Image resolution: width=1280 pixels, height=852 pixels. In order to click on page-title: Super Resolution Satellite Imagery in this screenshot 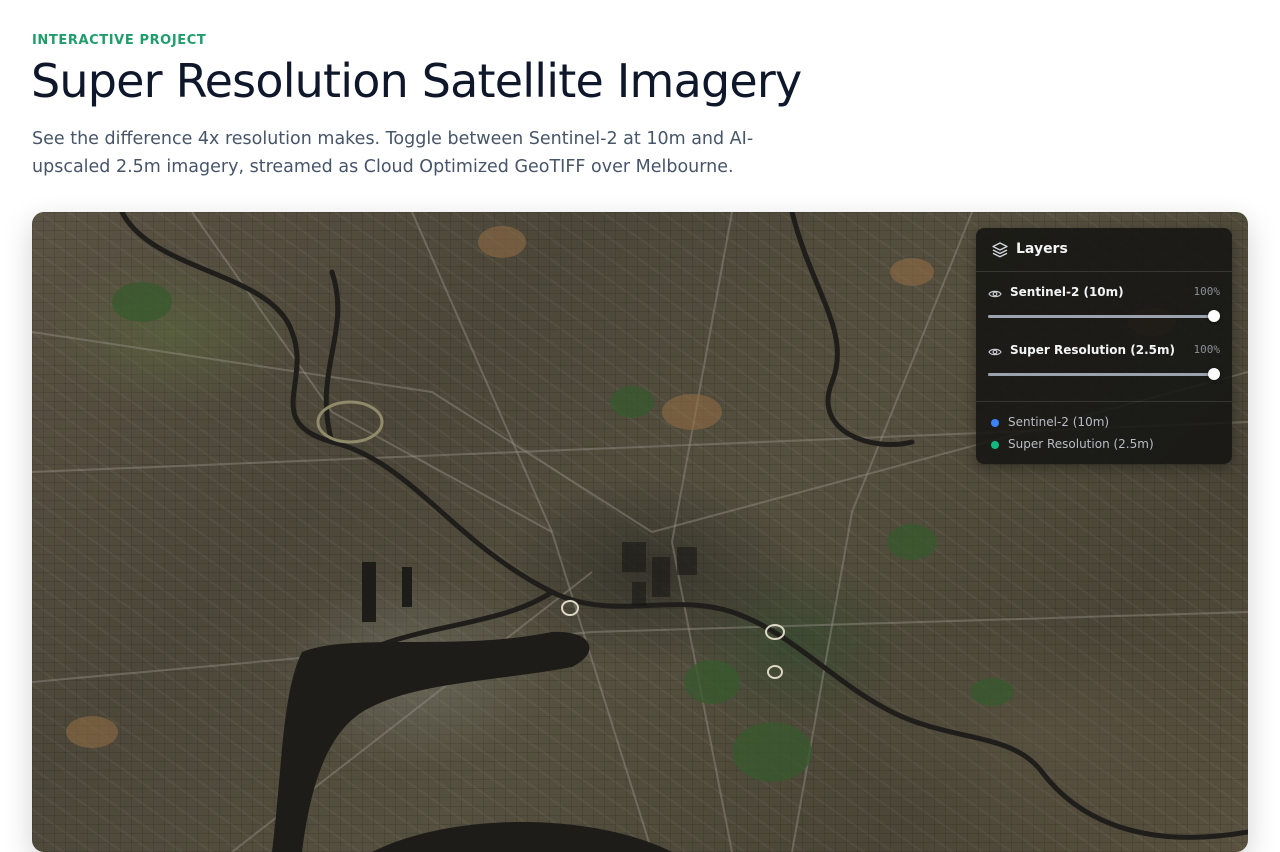, I will do `click(416, 81)`.